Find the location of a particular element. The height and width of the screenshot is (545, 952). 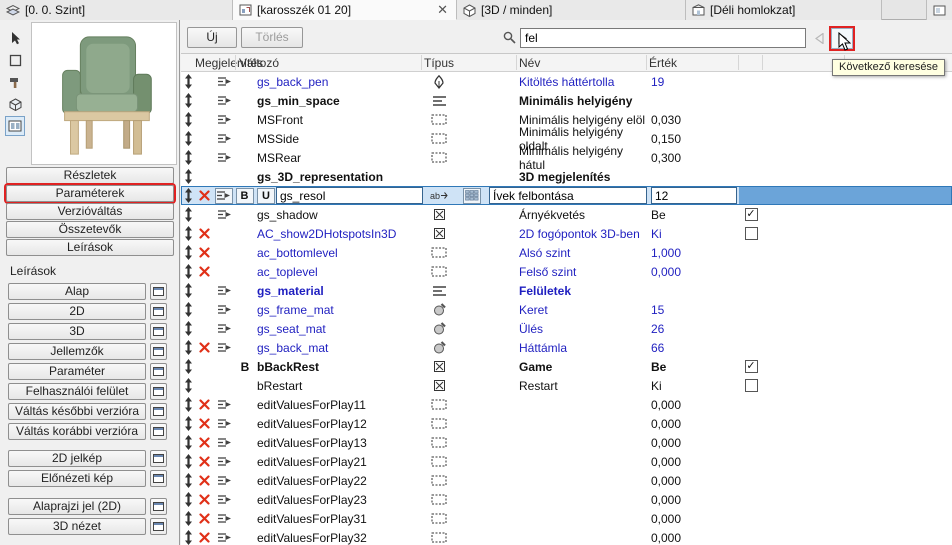

sidebar-button-jellemz-k: Jellemzők is located at coordinates (77, 351).